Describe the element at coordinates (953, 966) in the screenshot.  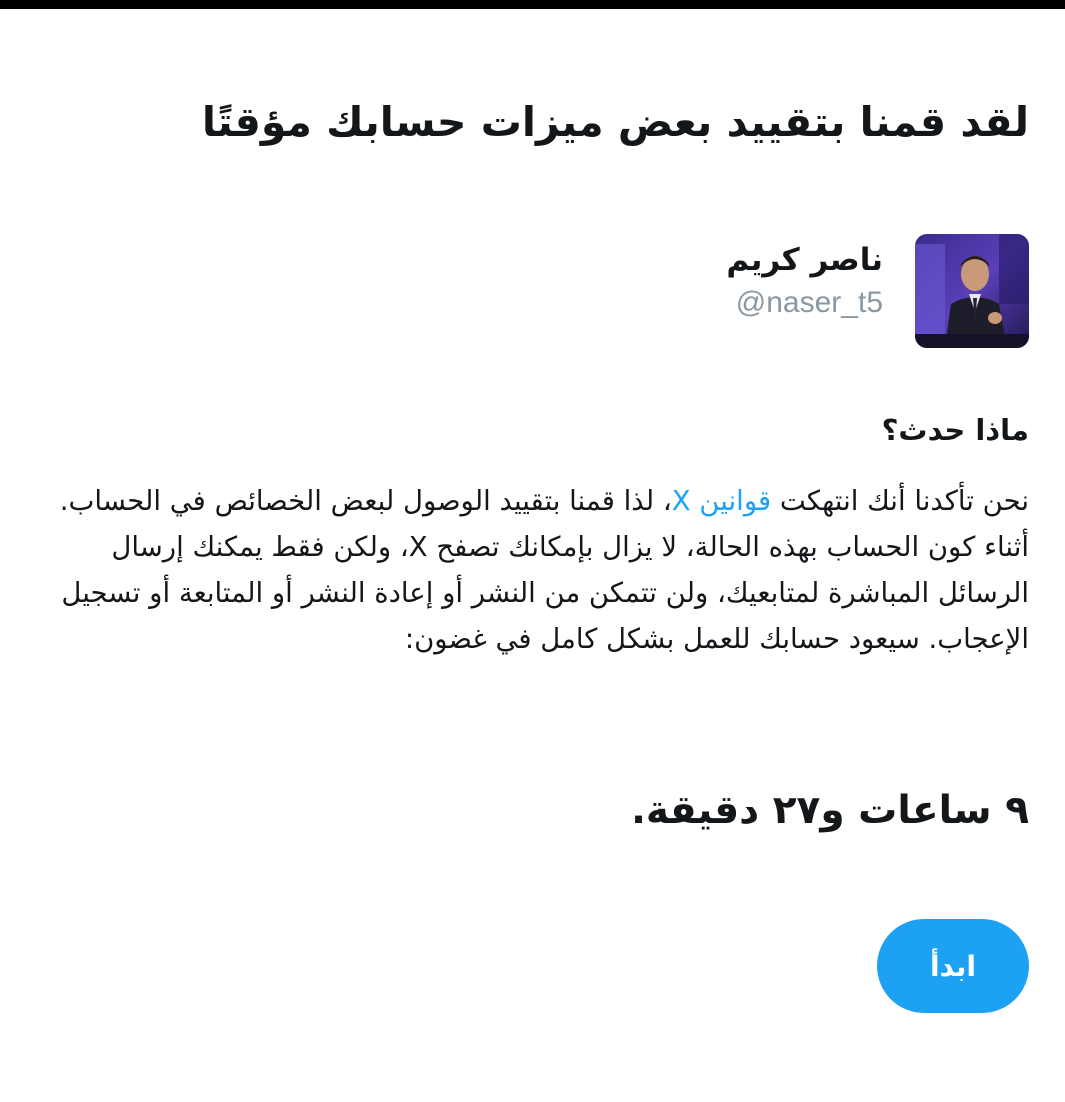
I see `start-button: ابدأ` at that location.